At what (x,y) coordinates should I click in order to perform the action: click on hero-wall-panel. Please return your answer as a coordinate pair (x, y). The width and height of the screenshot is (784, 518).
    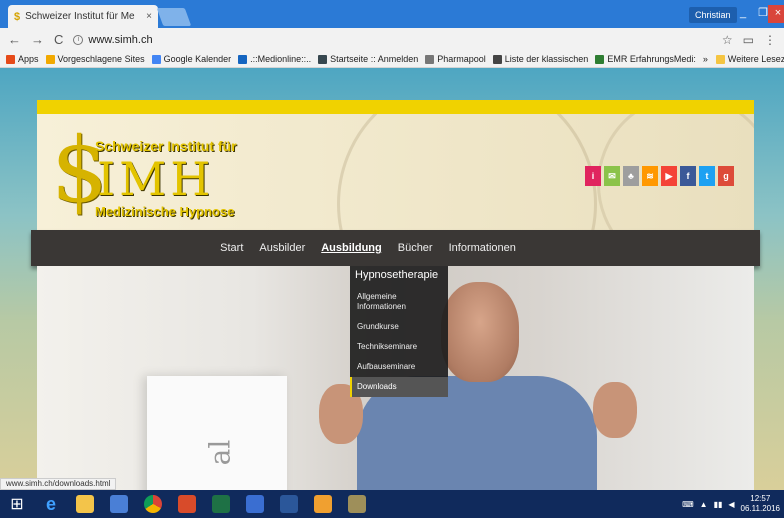
    Looking at the image, I should click on (217, 433).